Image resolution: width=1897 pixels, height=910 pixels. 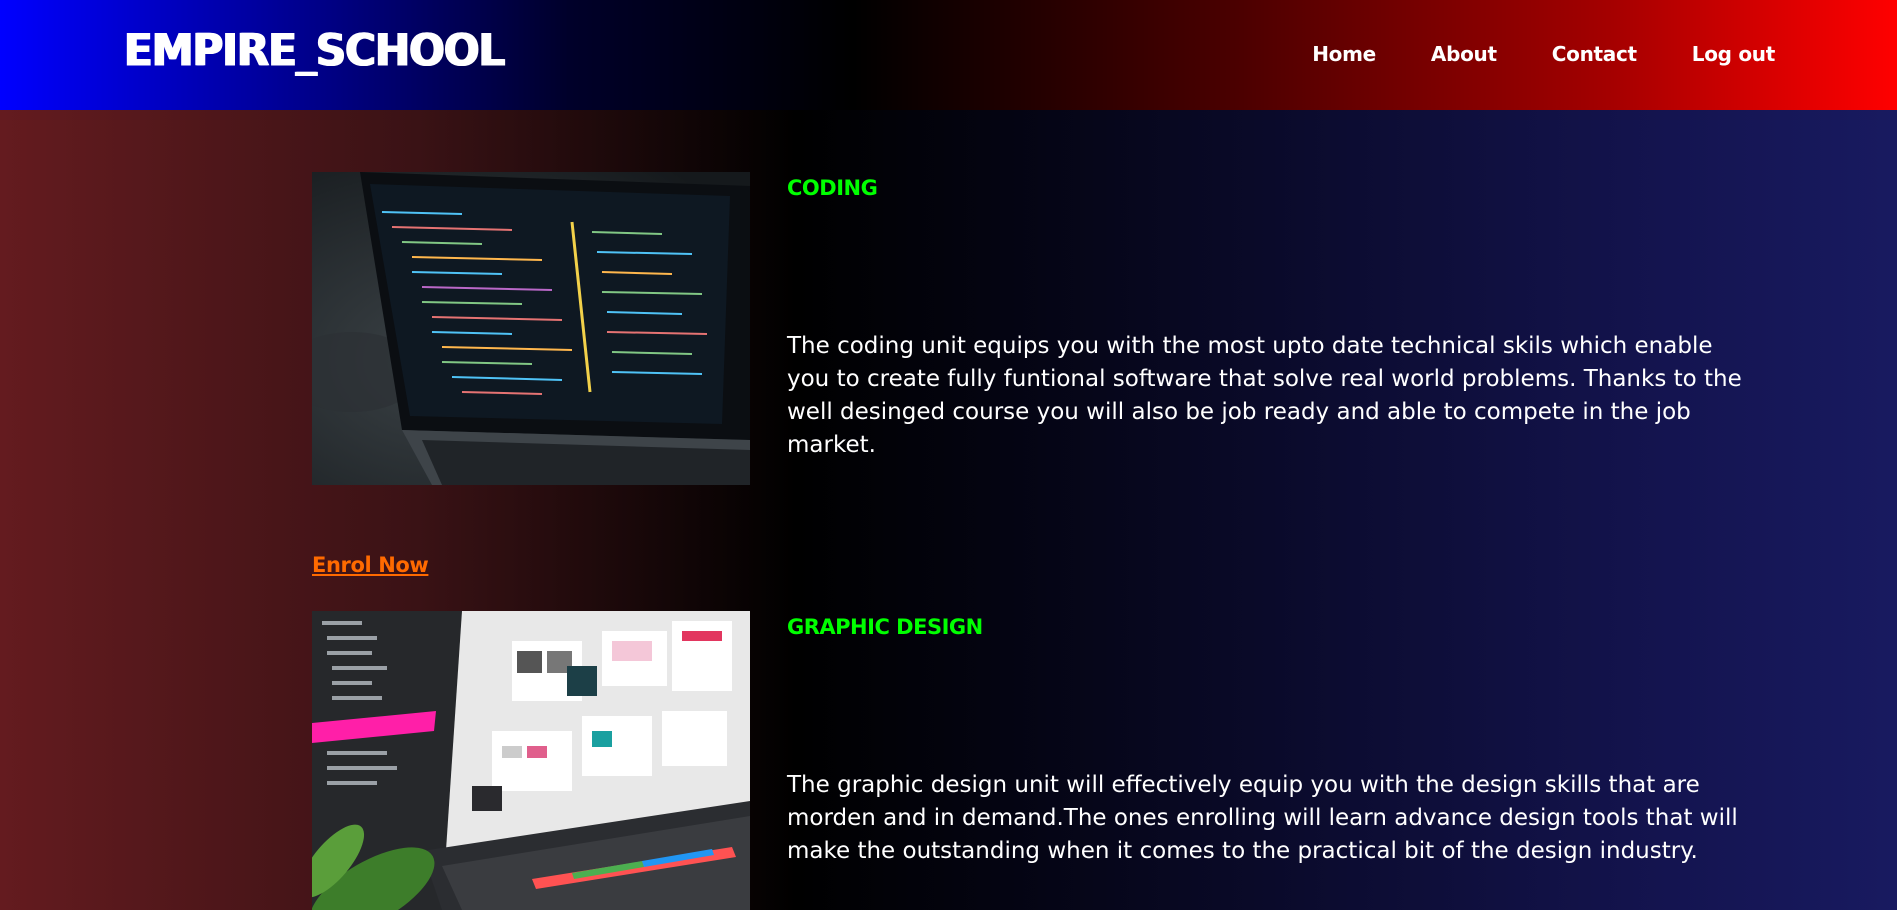 What do you see at coordinates (531, 328) in the screenshot?
I see `coding-course-image` at bounding box center [531, 328].